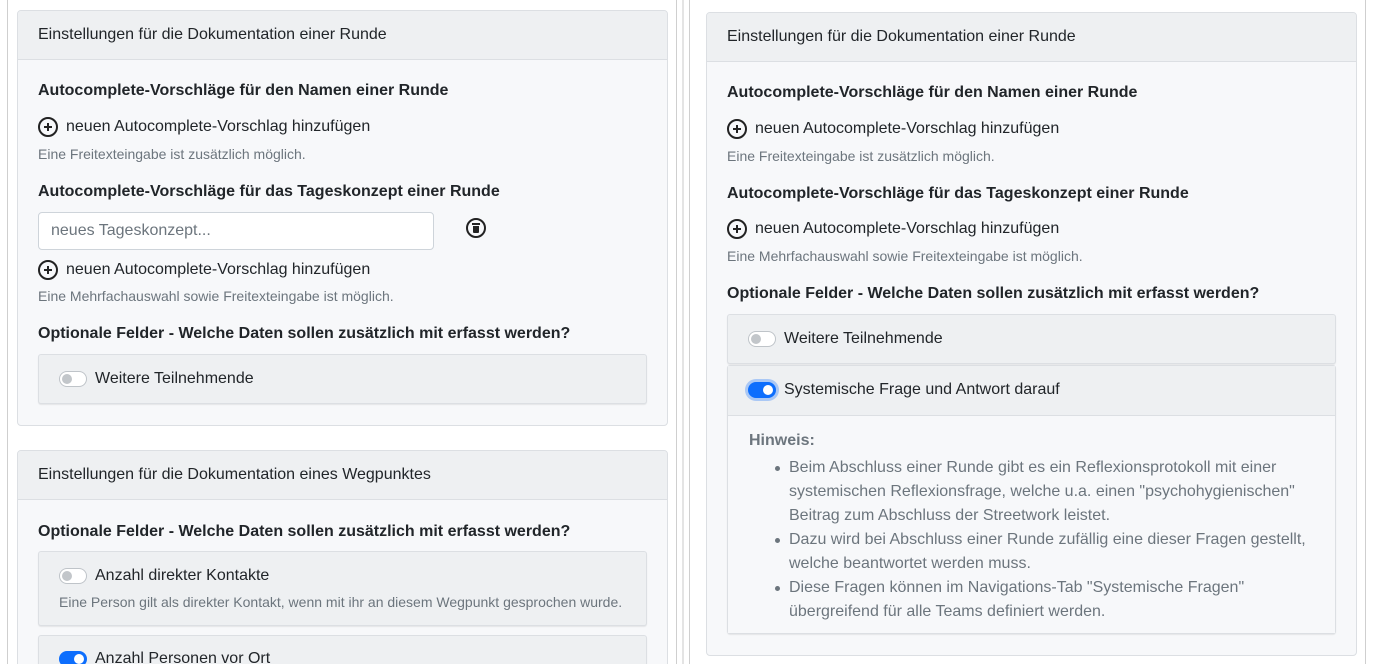 The height and width of the screenshot is (664, 1374). What do you see at coordinates (183, 657) in the screenshot?
I see `persons-on-site-label: Anzahl Personen vor Ort` at bounding box center [183, 657].